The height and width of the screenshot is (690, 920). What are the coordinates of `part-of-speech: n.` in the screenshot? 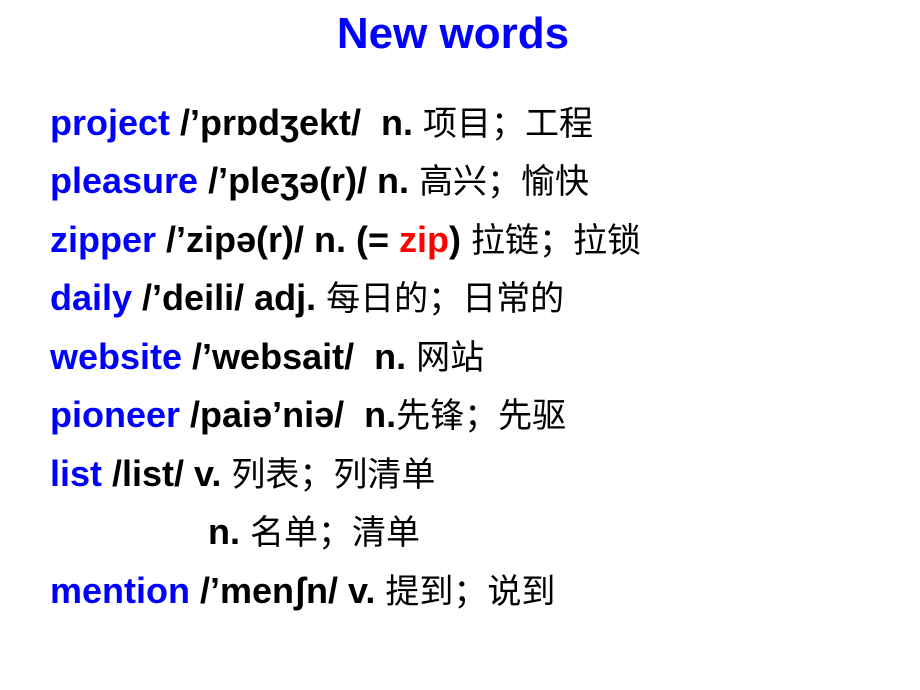 It's located at (229, 531).